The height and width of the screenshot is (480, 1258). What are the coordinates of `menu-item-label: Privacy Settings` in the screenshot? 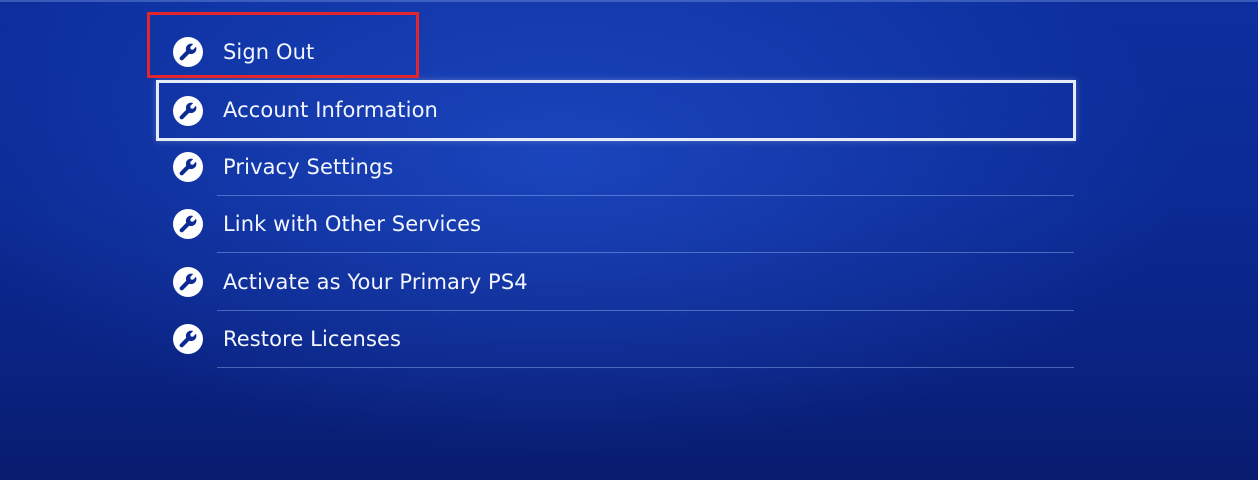 It's located at (308, 167).